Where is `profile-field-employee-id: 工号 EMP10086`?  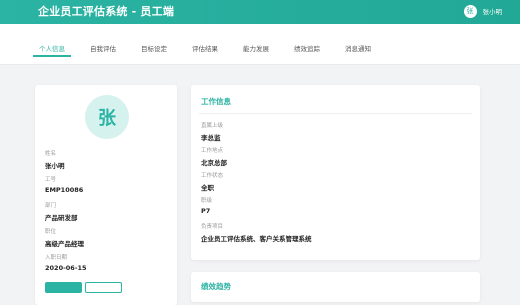
profile-field-employee-id: 工号 EMP10086 is located at coordinates (64, 184).